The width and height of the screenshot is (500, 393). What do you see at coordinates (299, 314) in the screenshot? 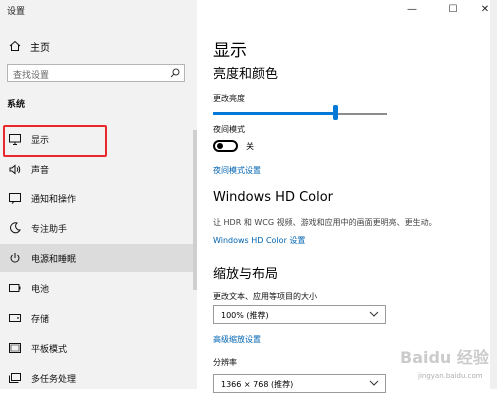
I see `scale-dropdown: 100% (推荐)` at bounding box center [299, 314].